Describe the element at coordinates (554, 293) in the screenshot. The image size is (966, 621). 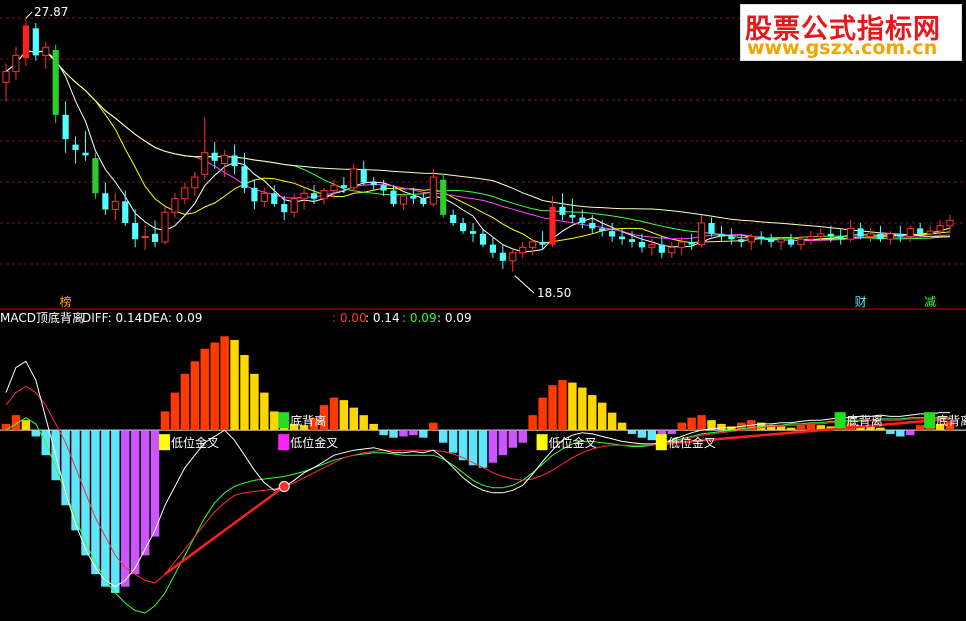
I see `low-price-label: 18.50` at that location.